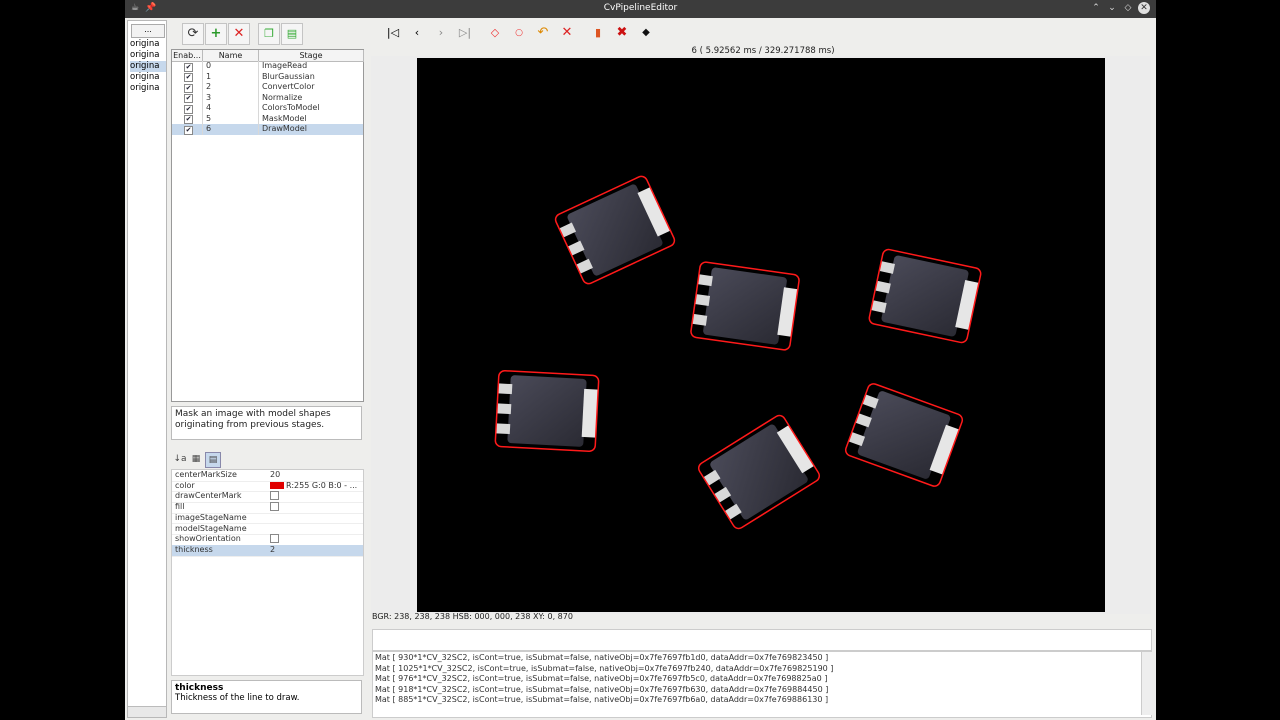 The width and height of the screenshot is (1280, 720). What do you see at coordinates (519, 33) in the screenshot?
I see `circle-icon: ○` at bounding box center [519, 33].